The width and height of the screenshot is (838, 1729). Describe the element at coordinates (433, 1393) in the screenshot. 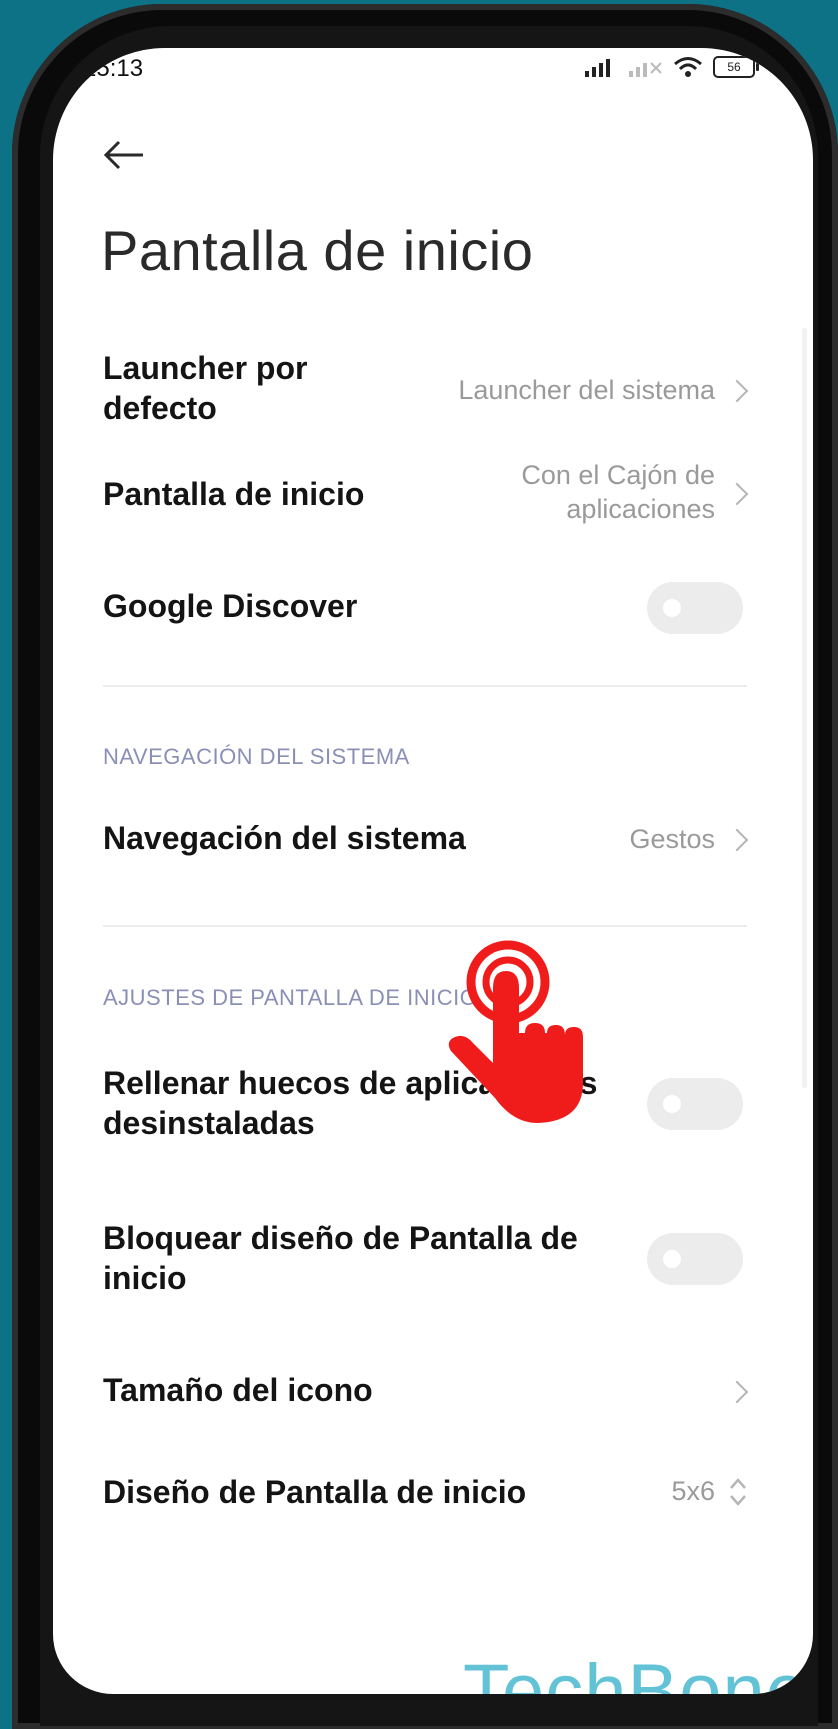

I see `setting-icon-size: Tamaño del icono` at that location.